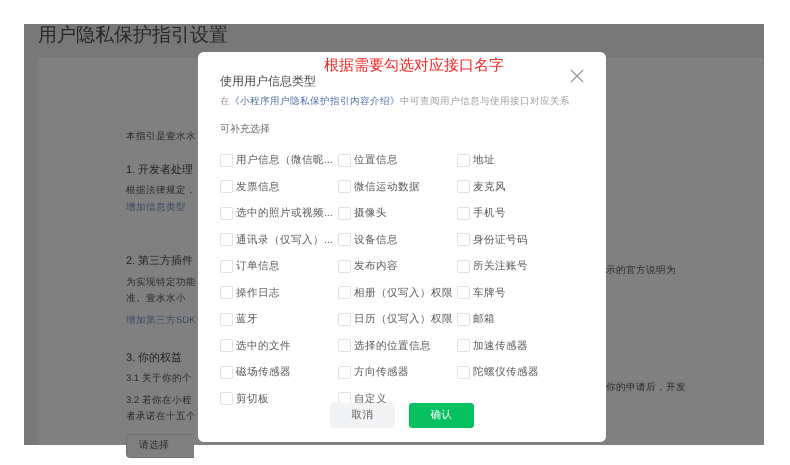  Describe the element at coordinates (258, 293) in the screenshot. I see `option-label: 操作日志` at that location.